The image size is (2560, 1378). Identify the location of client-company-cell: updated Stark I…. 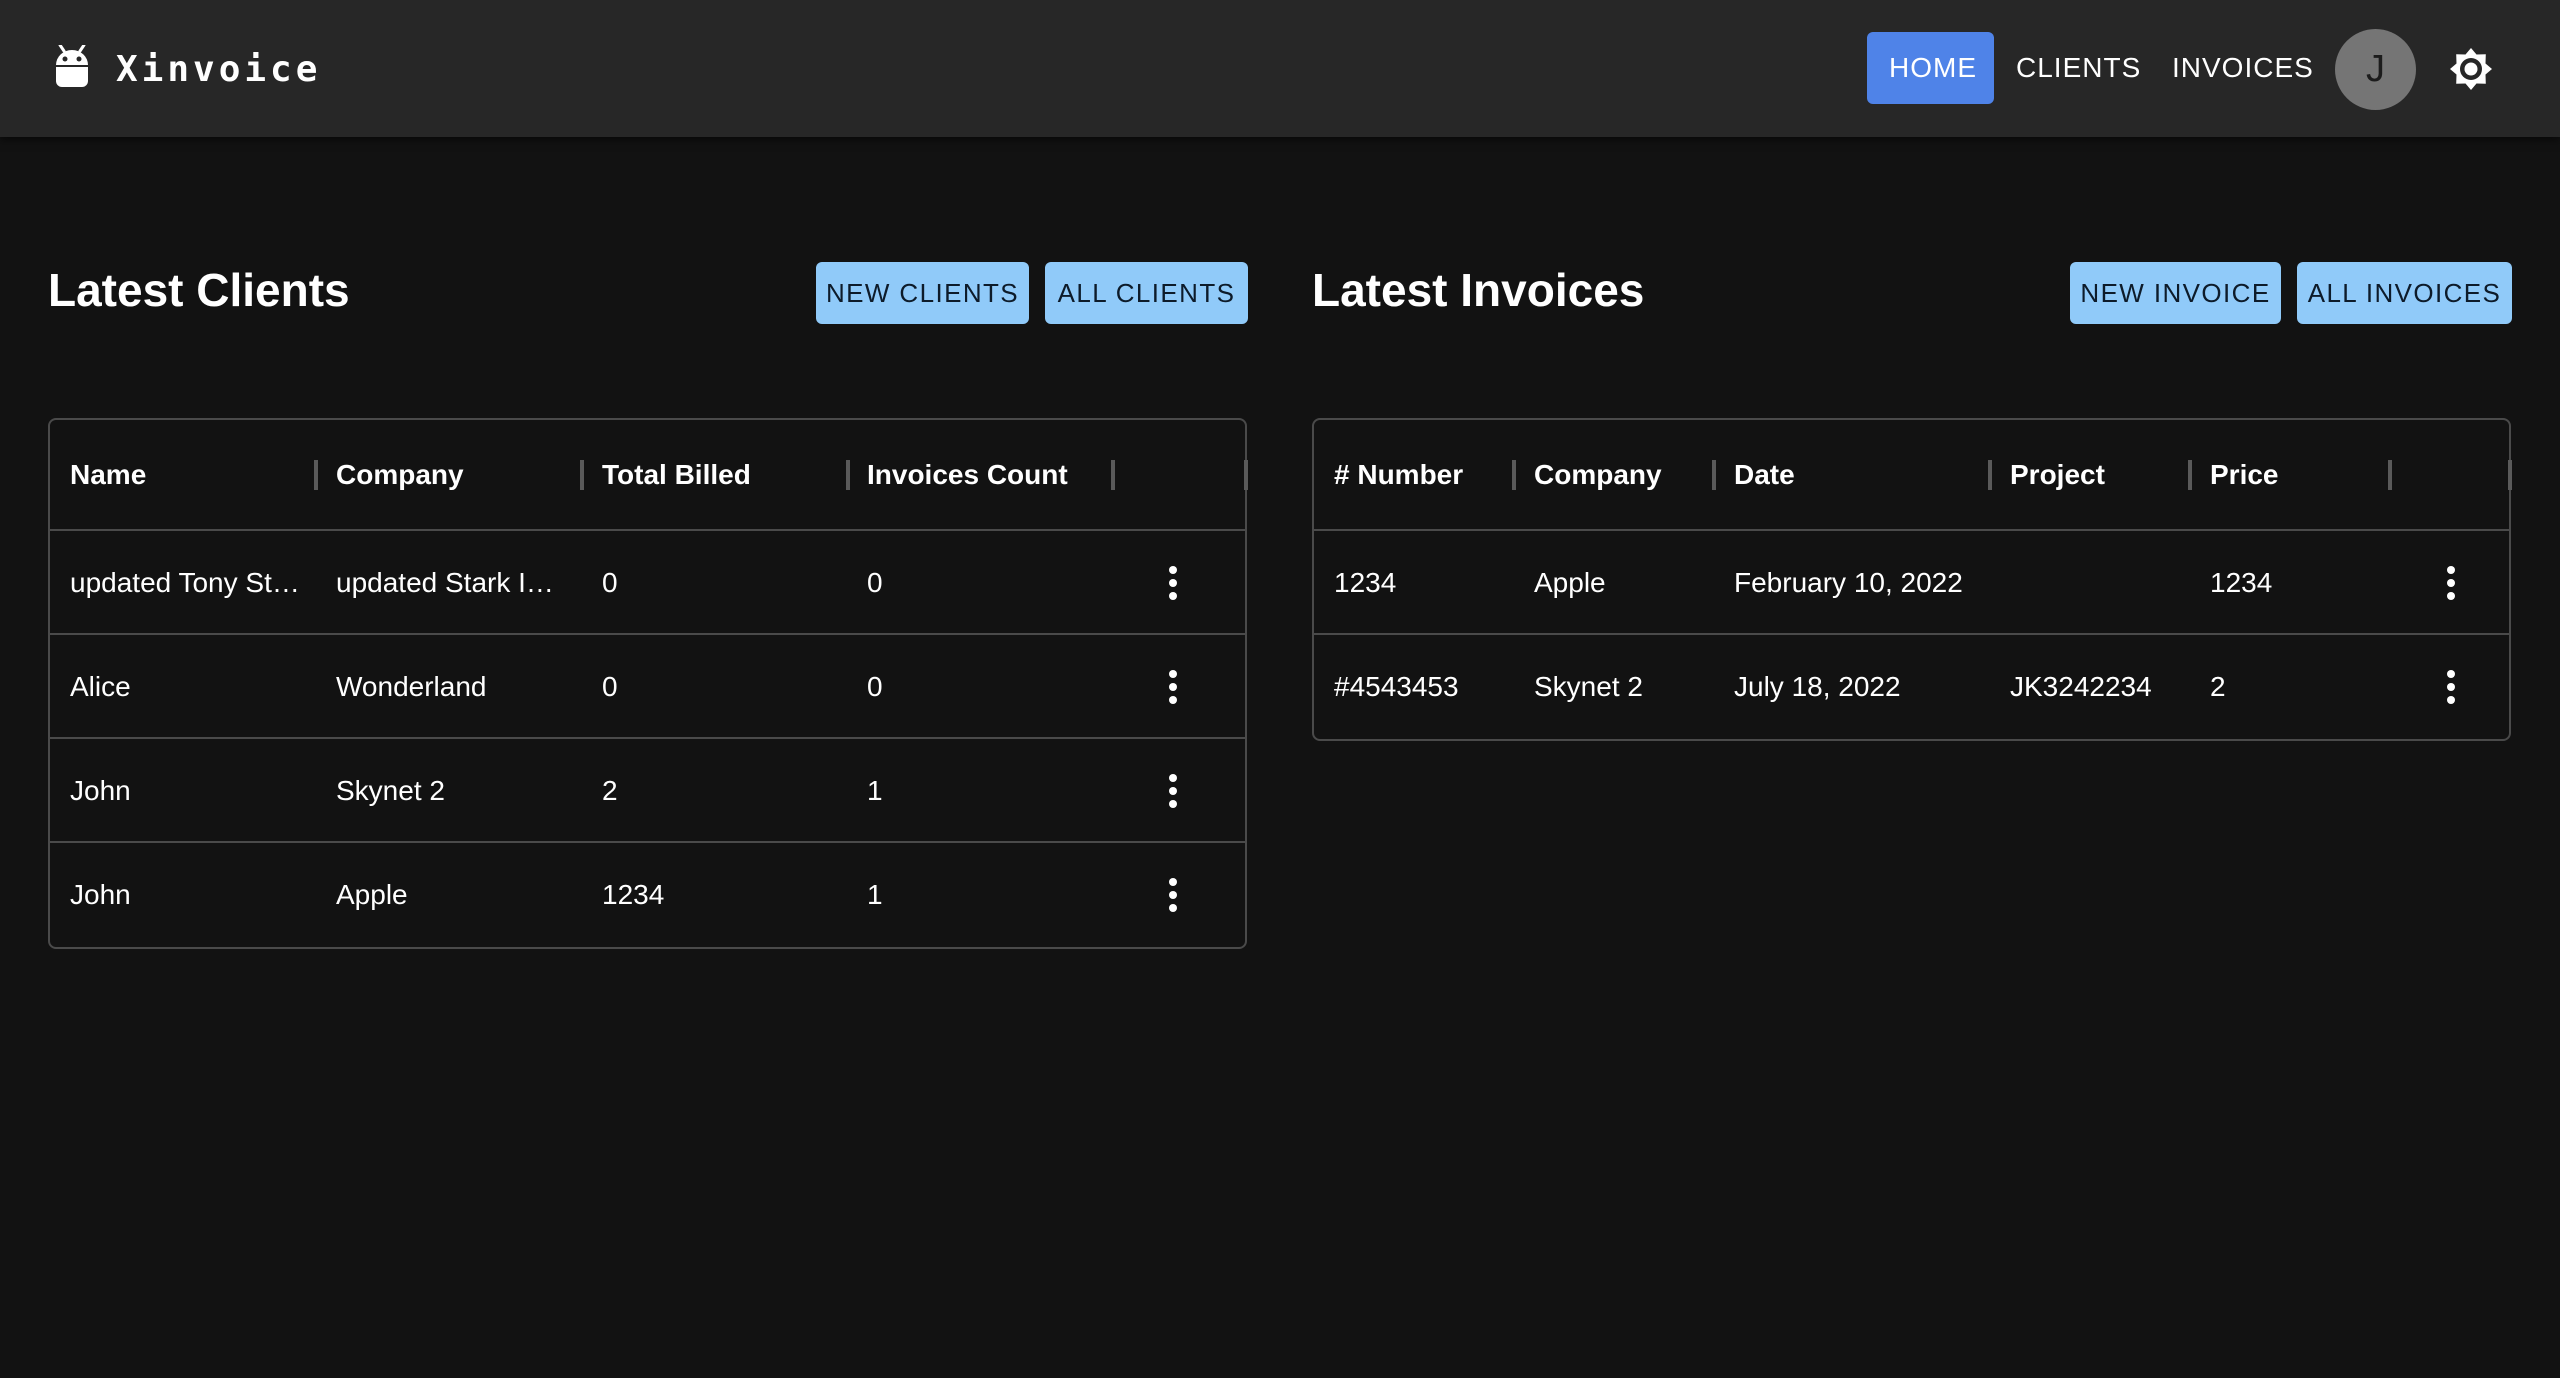
(445, 582).